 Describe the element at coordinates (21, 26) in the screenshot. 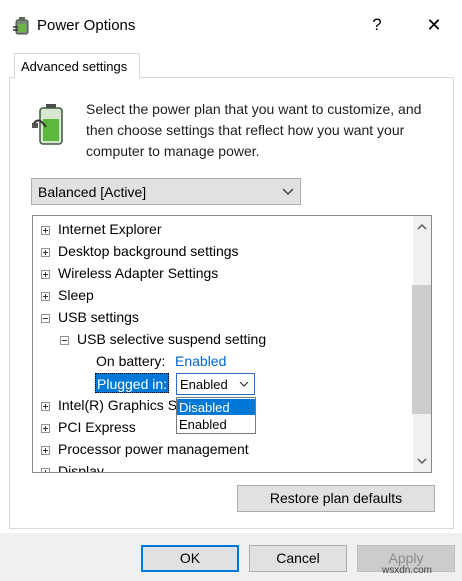

I see `power-options-icon` at that location.